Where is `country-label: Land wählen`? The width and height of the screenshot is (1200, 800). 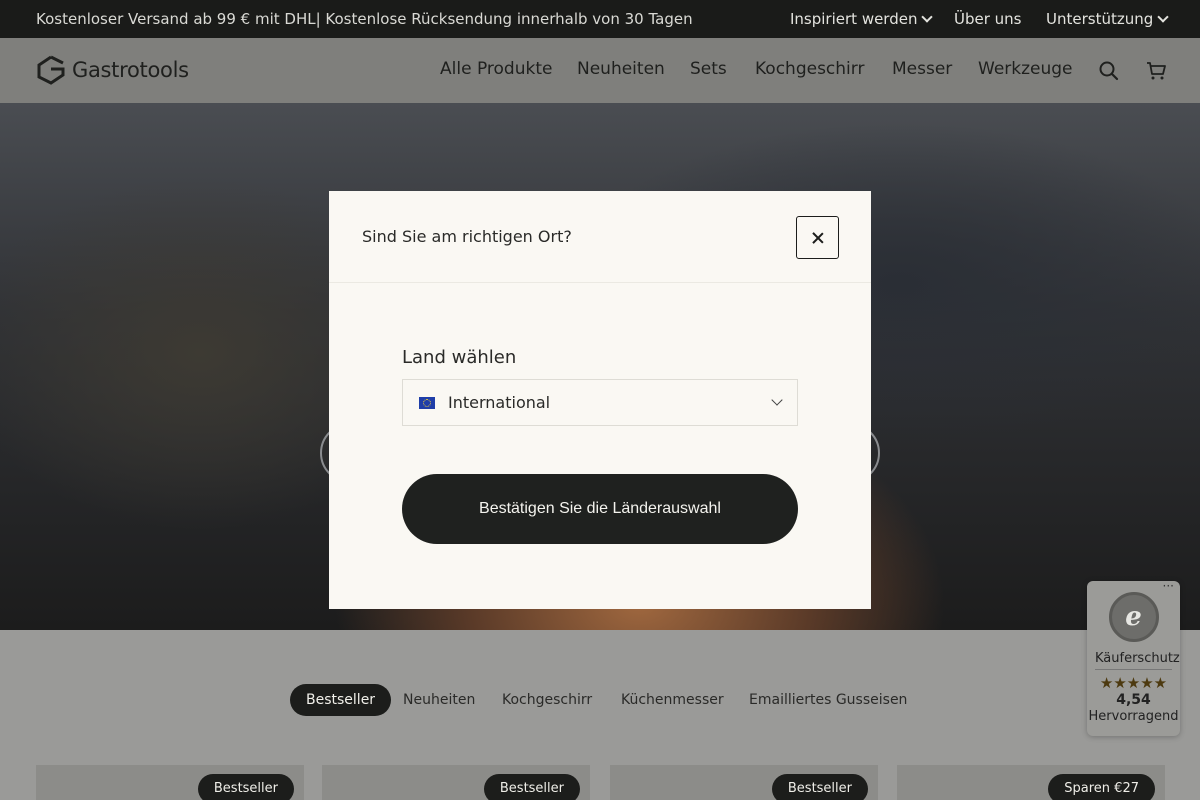 country-label: Land wählen is located at coordinates (459, 357).